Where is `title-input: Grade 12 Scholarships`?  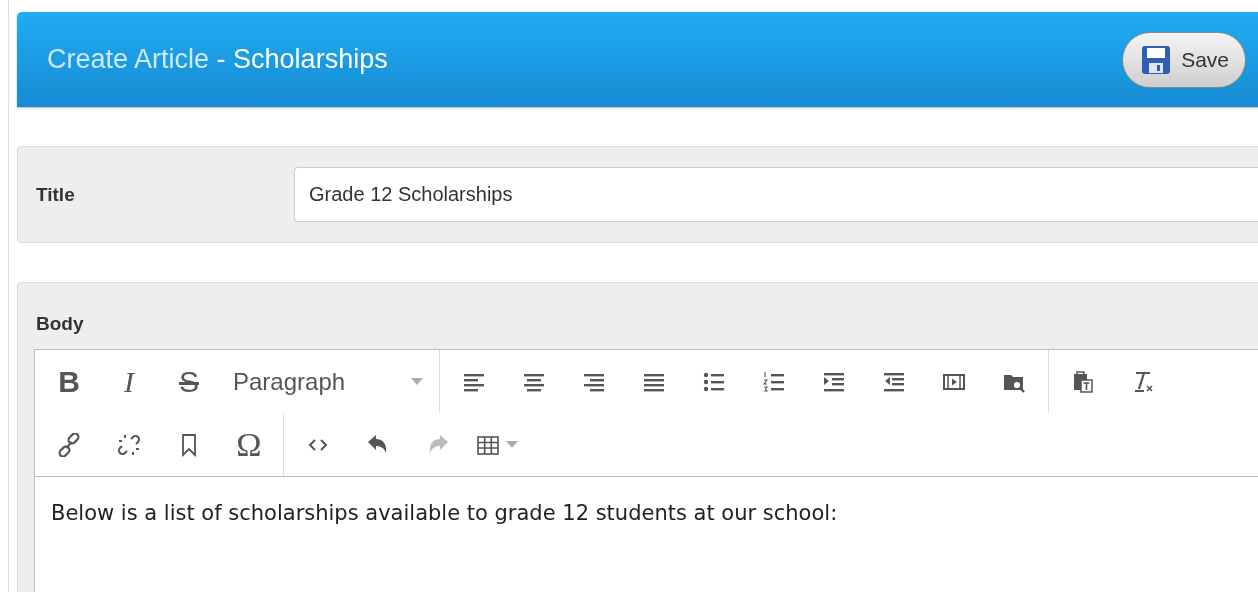
title-input: Grade 12 Scholarships is located at coordinates (776, 194).